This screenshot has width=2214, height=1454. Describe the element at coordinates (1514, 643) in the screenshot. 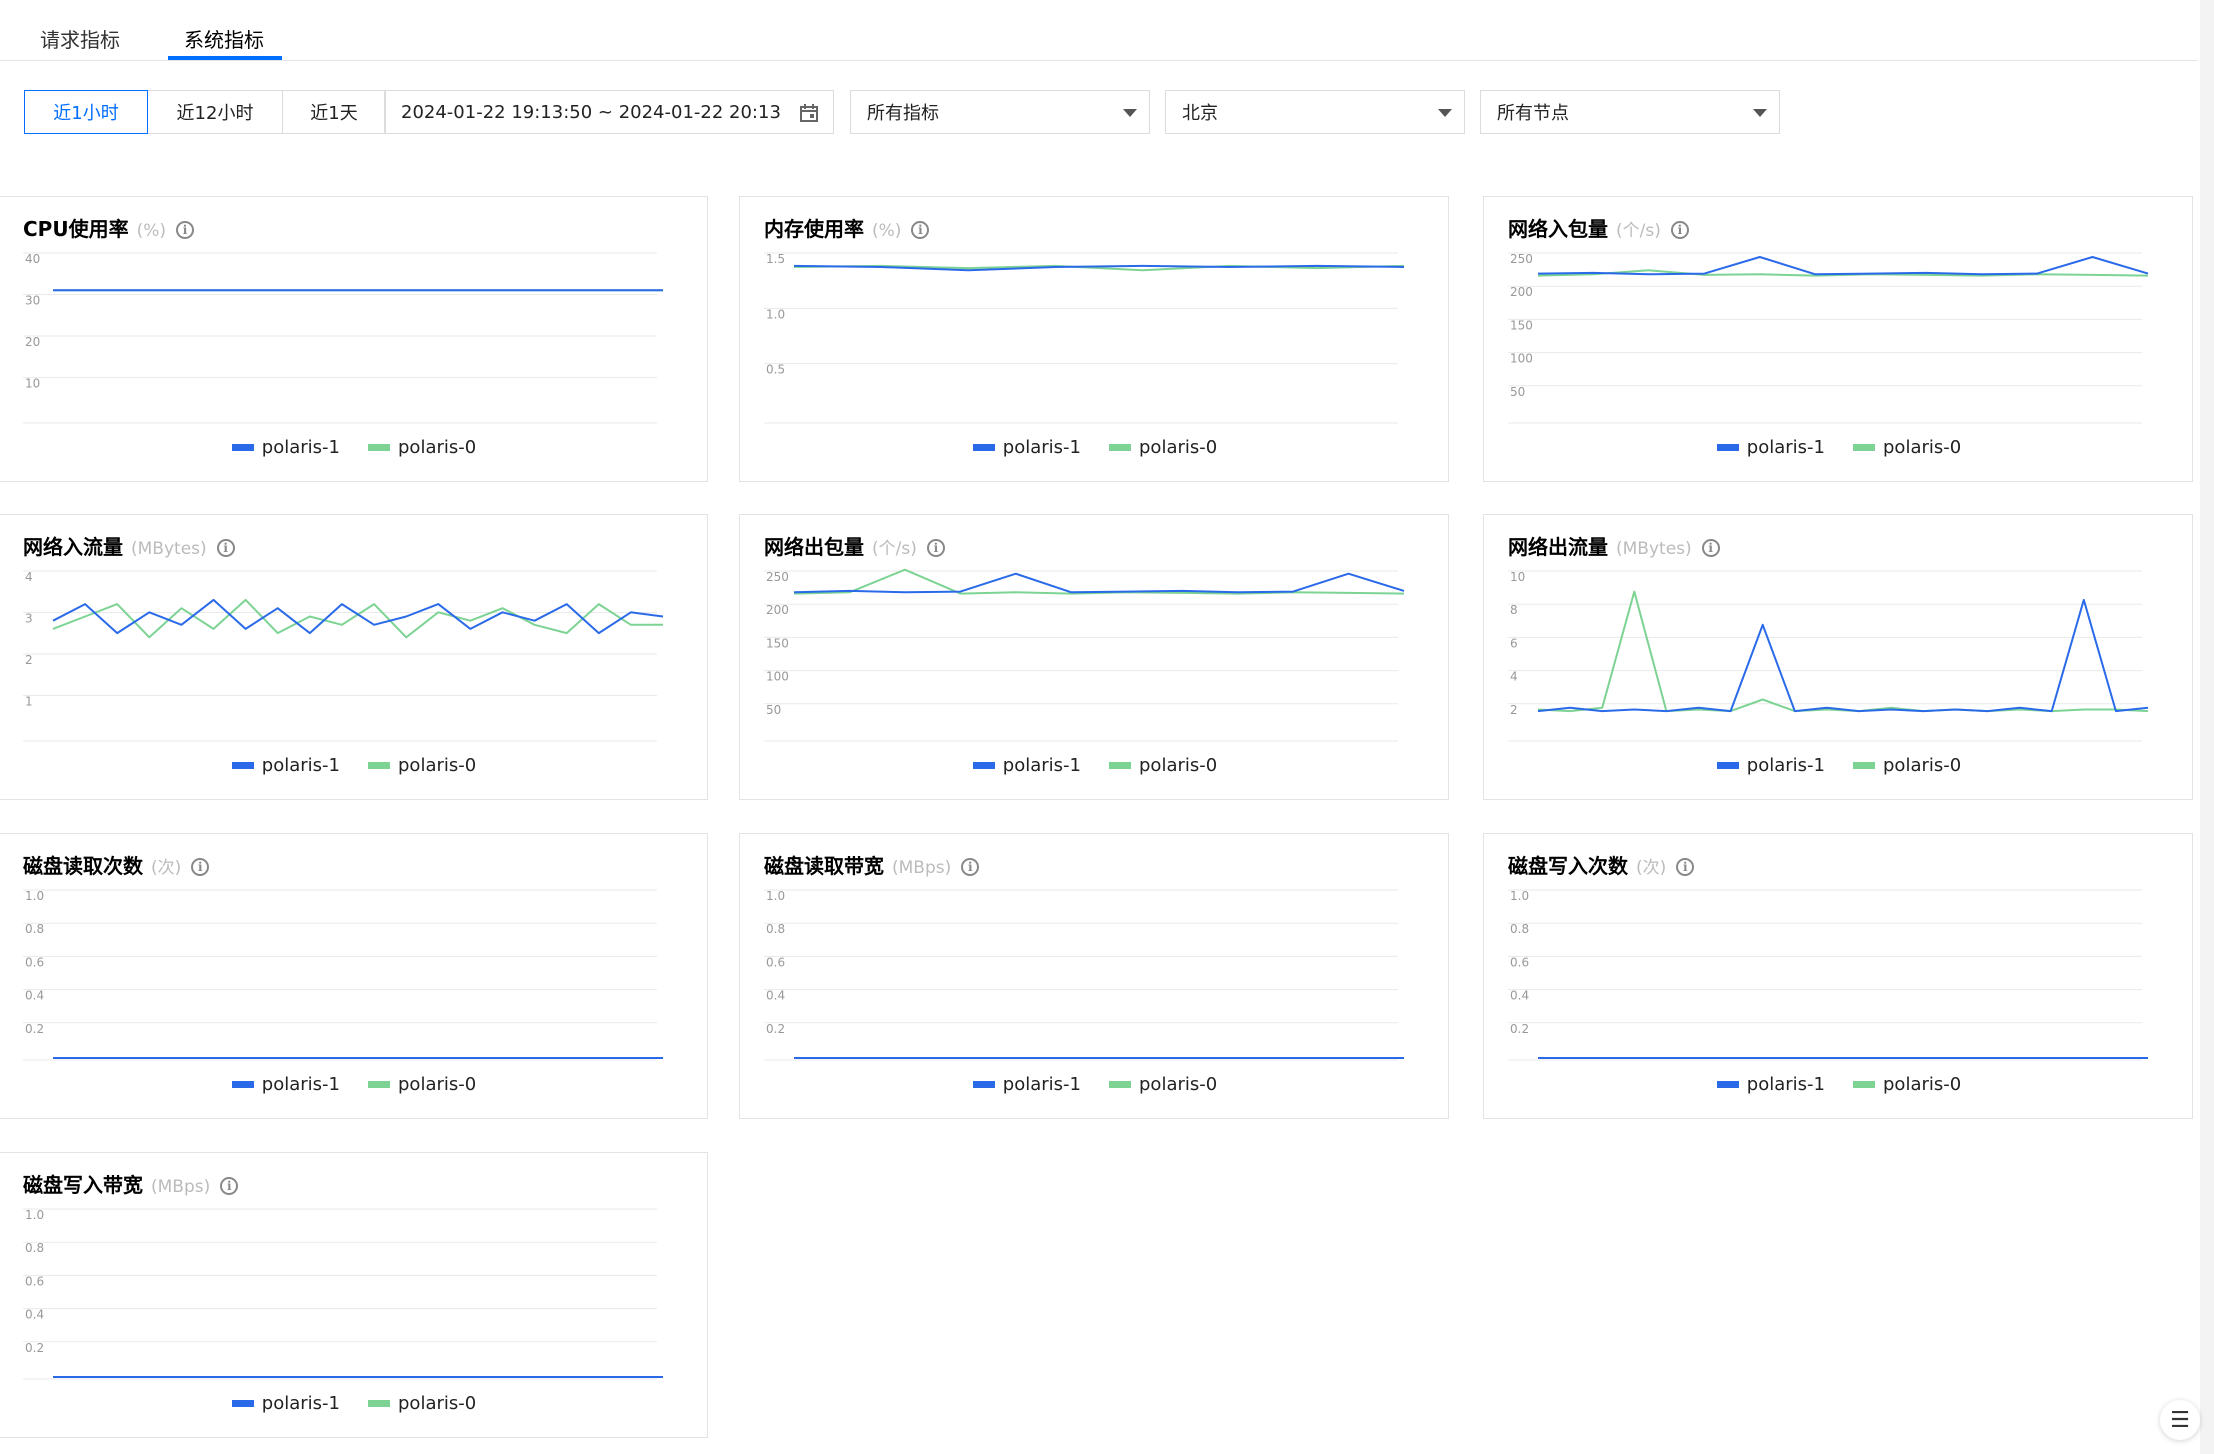

I see `y-tick-label: 6` at that location.